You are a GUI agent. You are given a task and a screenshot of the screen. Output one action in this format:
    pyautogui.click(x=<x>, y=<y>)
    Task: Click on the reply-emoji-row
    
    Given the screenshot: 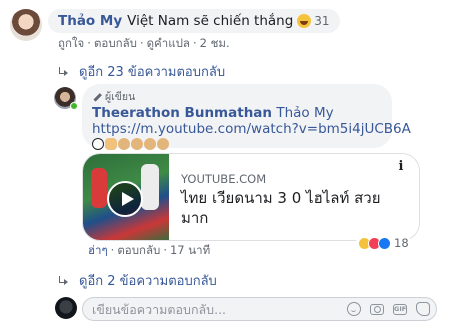 What is the action you would take?
    pyautogui.click(x=237, y=144)
    